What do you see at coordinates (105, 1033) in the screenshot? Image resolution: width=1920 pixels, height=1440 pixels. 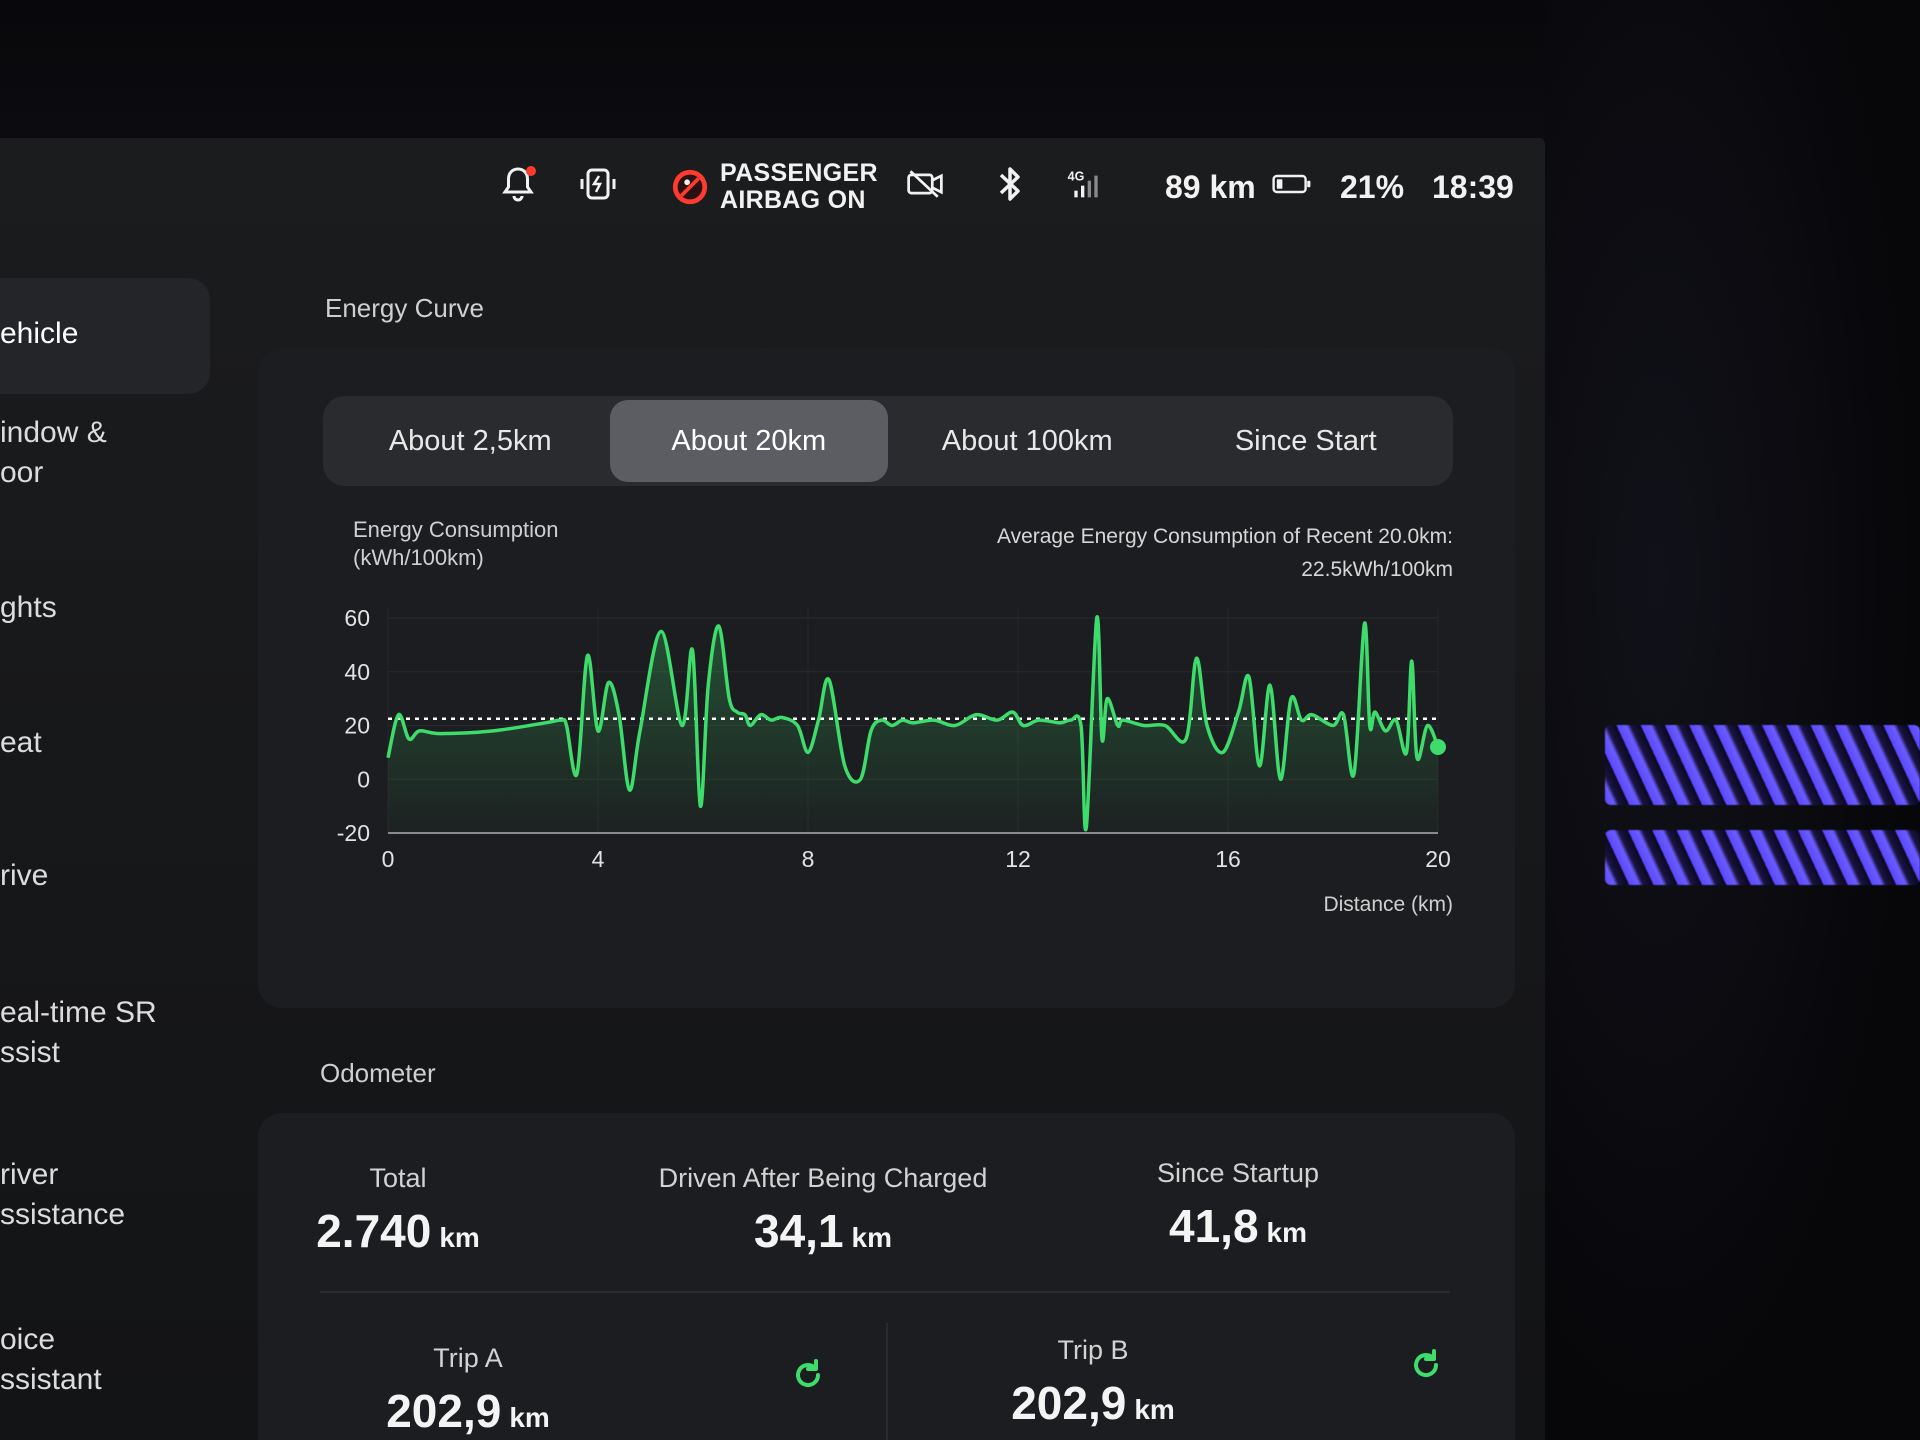 I see `sidebar-item-realtime-sr-assist: eal-time SR ssist` at bounding box center [105, 1033].